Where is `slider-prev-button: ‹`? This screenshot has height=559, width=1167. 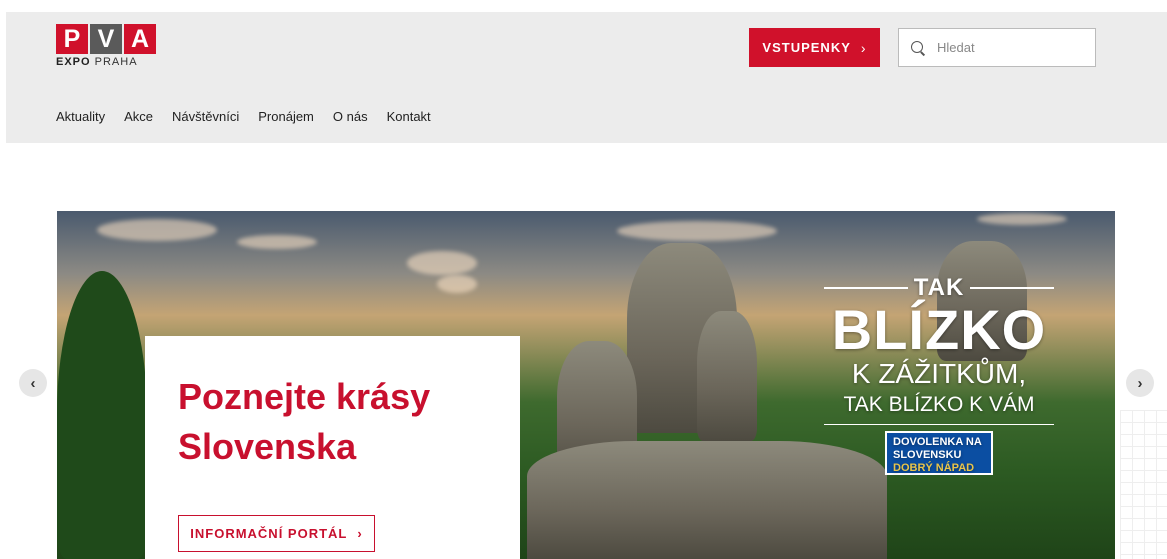
slider-prev-button: ‹ is located at coordinates (33, 383).